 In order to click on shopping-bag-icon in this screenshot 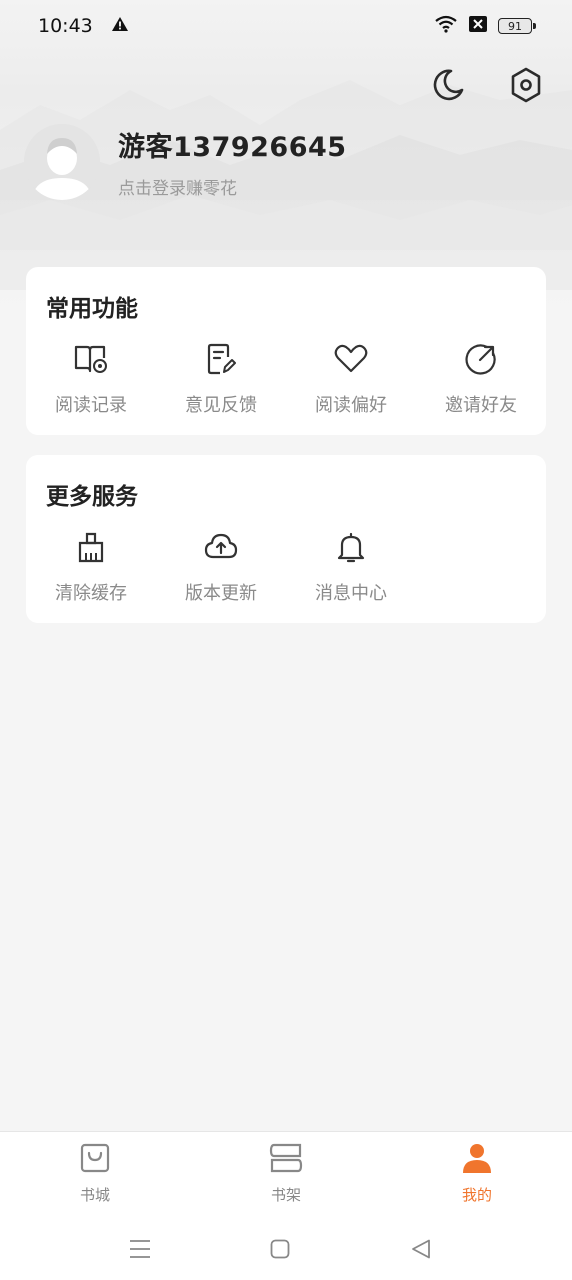, I will do `click(95, 1160)`.